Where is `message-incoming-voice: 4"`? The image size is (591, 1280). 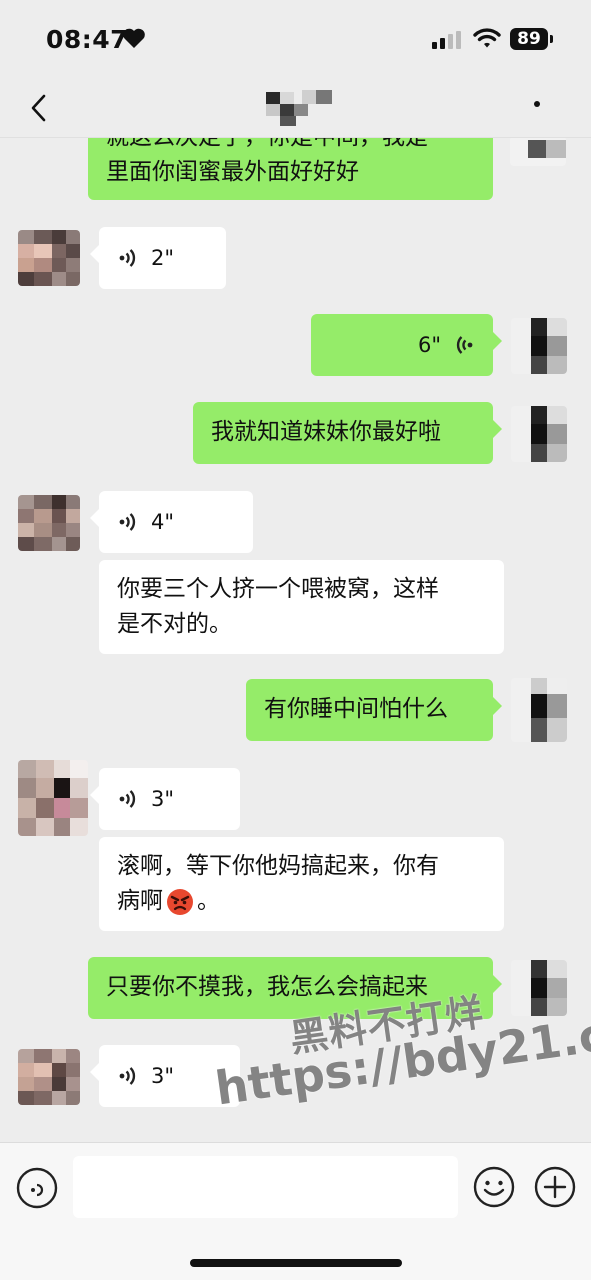 message-incoming-voice: 4" is located at coordinates (171, 522).